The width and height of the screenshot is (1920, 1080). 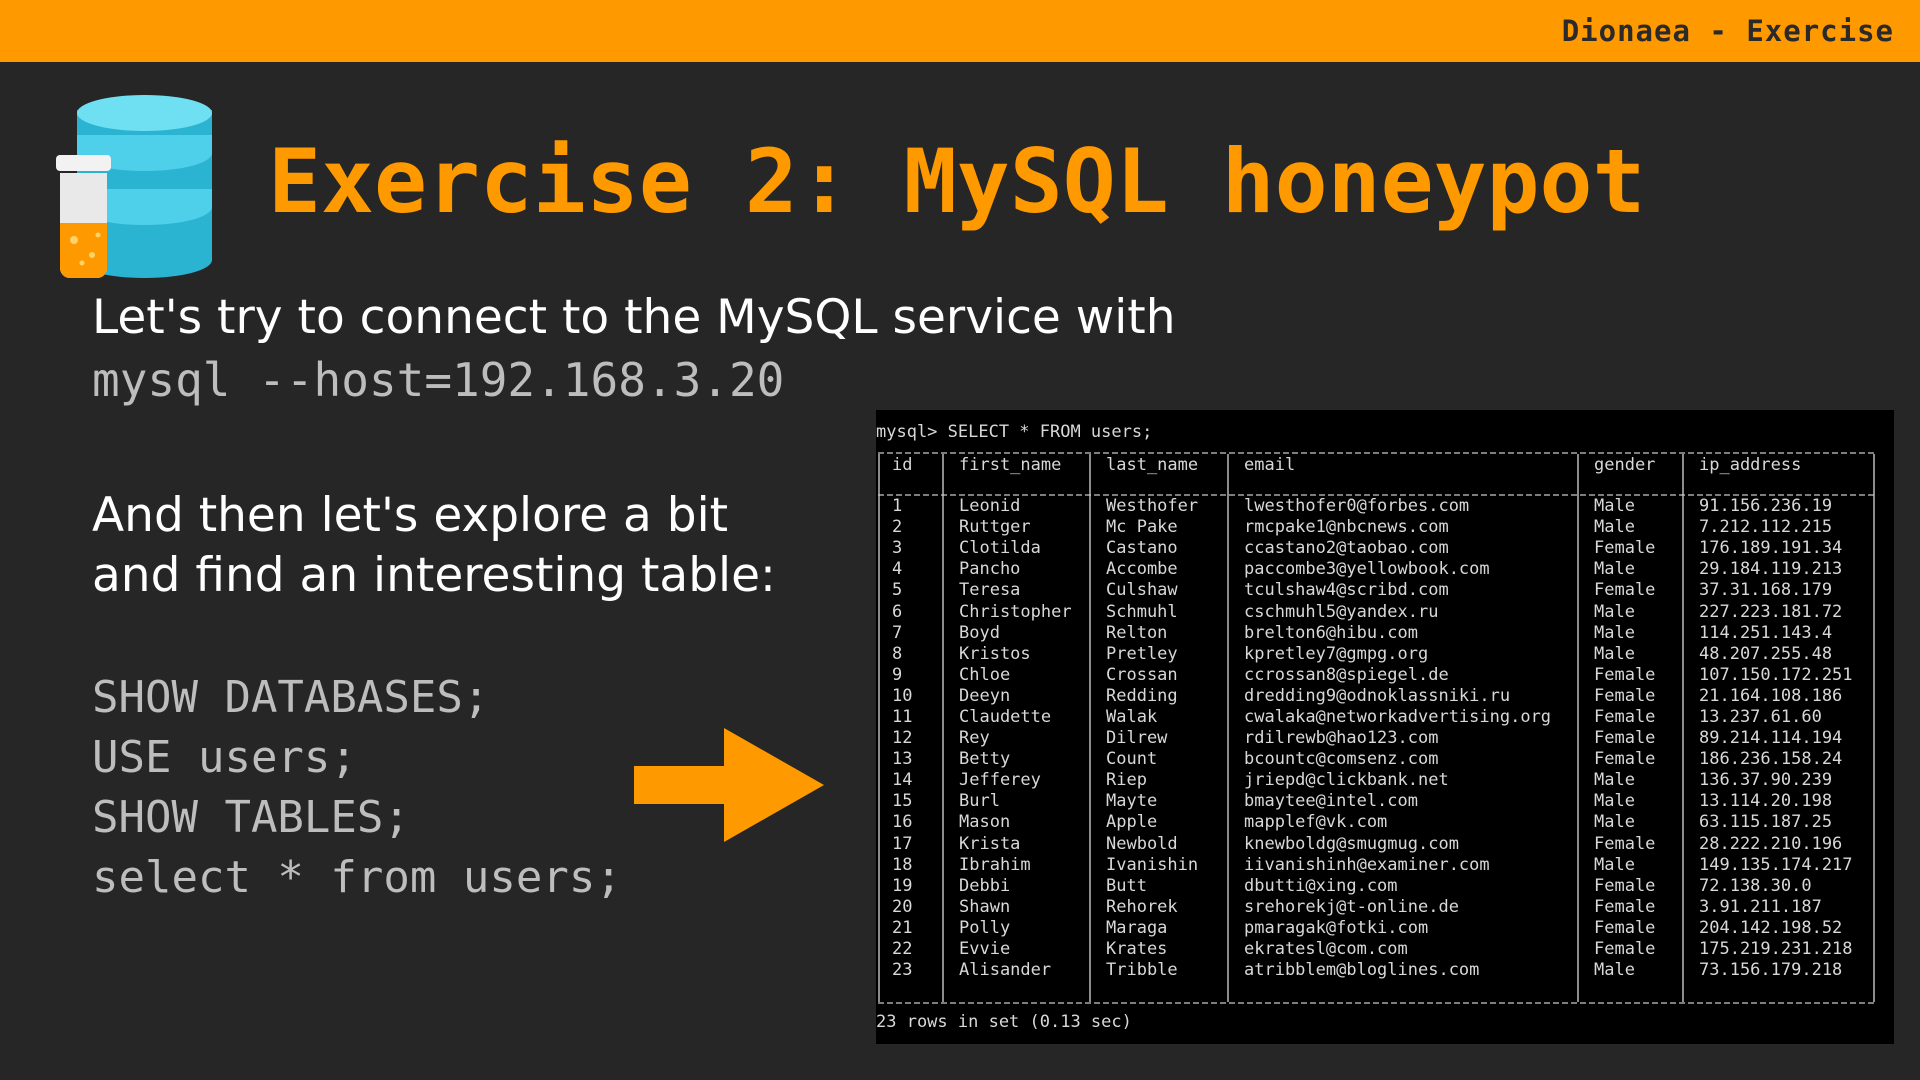 I want to click on terminal-footer: 23 rows in set (0.13 sec), so click(x=1004, y=1022).